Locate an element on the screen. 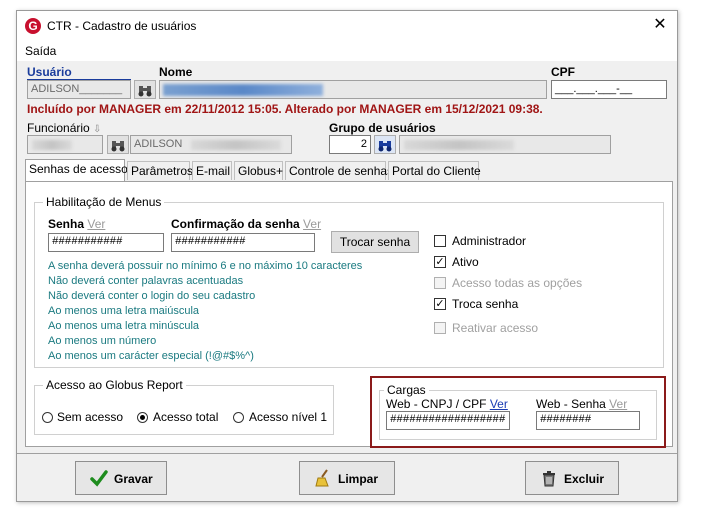 This screenshot has height=517, width=703. acesso-total-label: Acesso total is located at coordinates (186, 417).